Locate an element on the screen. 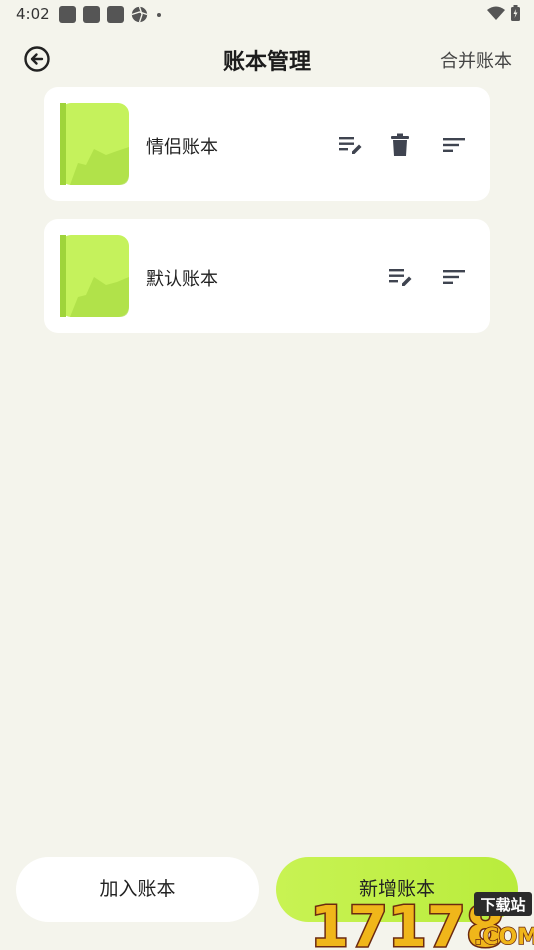 The width and height of the screenshot is (534, 950). system-icons is located at coordinates (503, 13).